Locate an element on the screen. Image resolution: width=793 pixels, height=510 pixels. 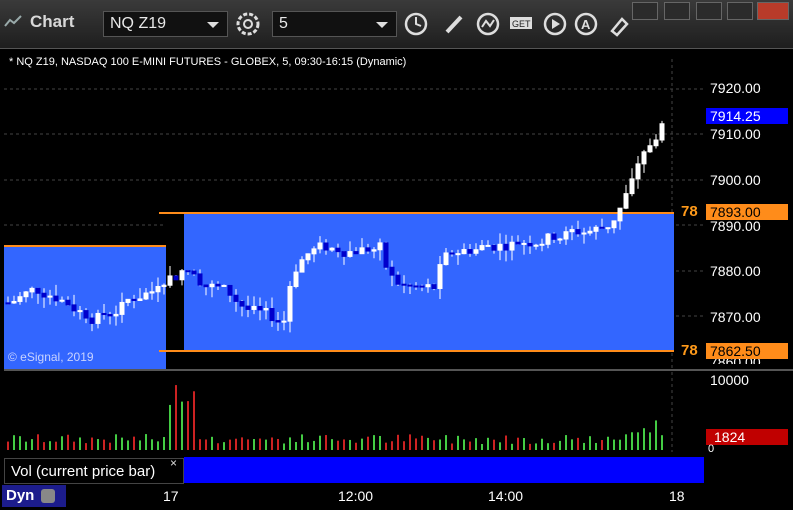
play-icon is located at coordinates (555, 24).